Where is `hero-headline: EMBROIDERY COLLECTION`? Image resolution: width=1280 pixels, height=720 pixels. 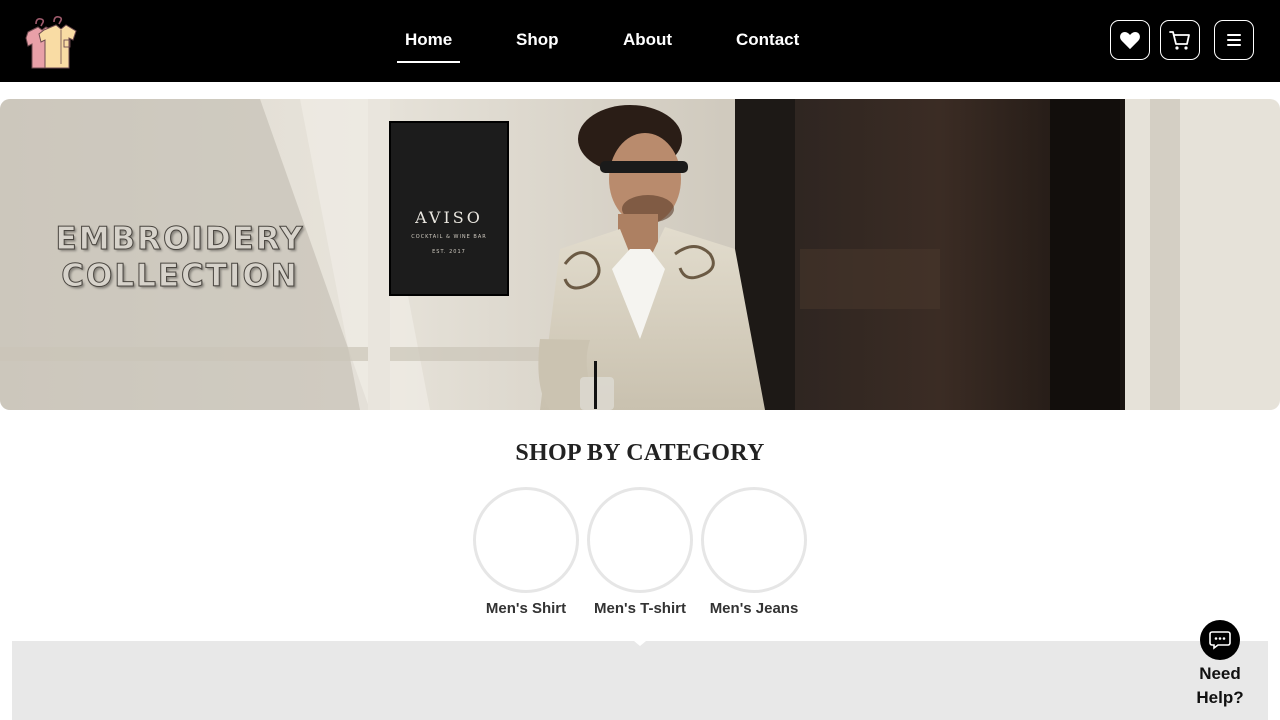 hero-headline: EMBROIDERY COLLECTION is located at coordinates (180, 258).